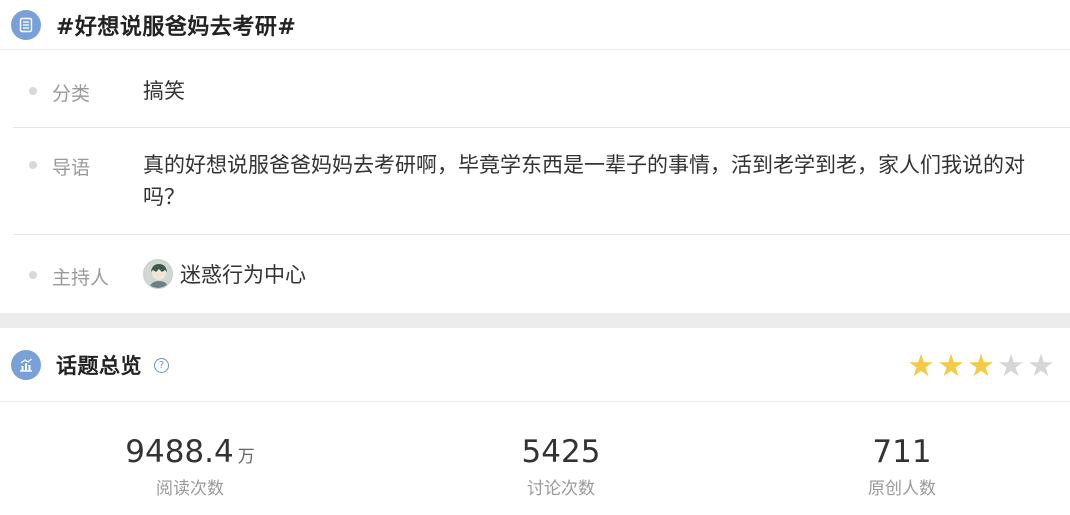 The image size is (1070, 515). Describe the element at coordinates (246, 457) in the screenshot. I see `reads-unit: 万` at that location.